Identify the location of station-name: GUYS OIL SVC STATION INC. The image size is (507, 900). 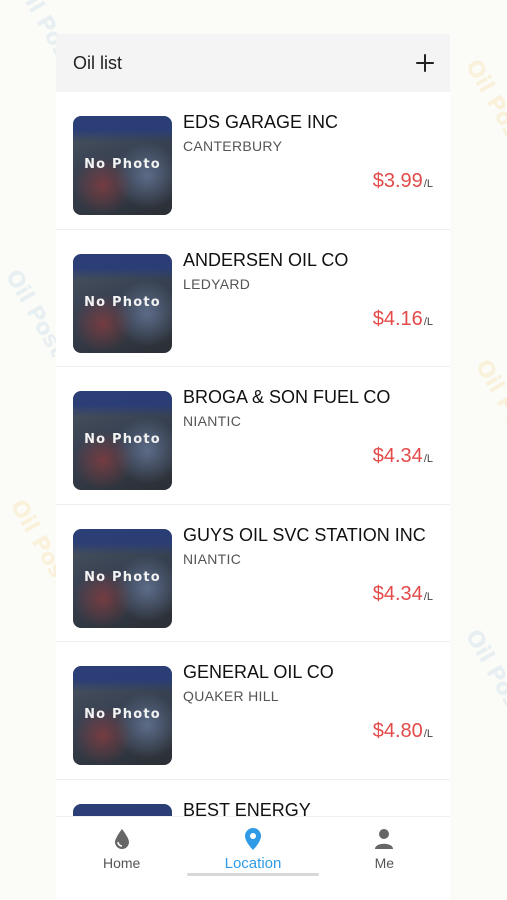
(304, 534).